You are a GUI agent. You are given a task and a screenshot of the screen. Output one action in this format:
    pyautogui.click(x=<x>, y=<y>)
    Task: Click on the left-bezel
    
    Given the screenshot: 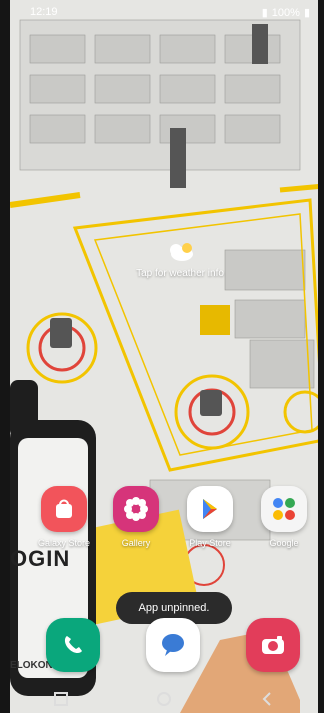 What is the action you would take?
    pyautogui.click(x=5, y=356)
    